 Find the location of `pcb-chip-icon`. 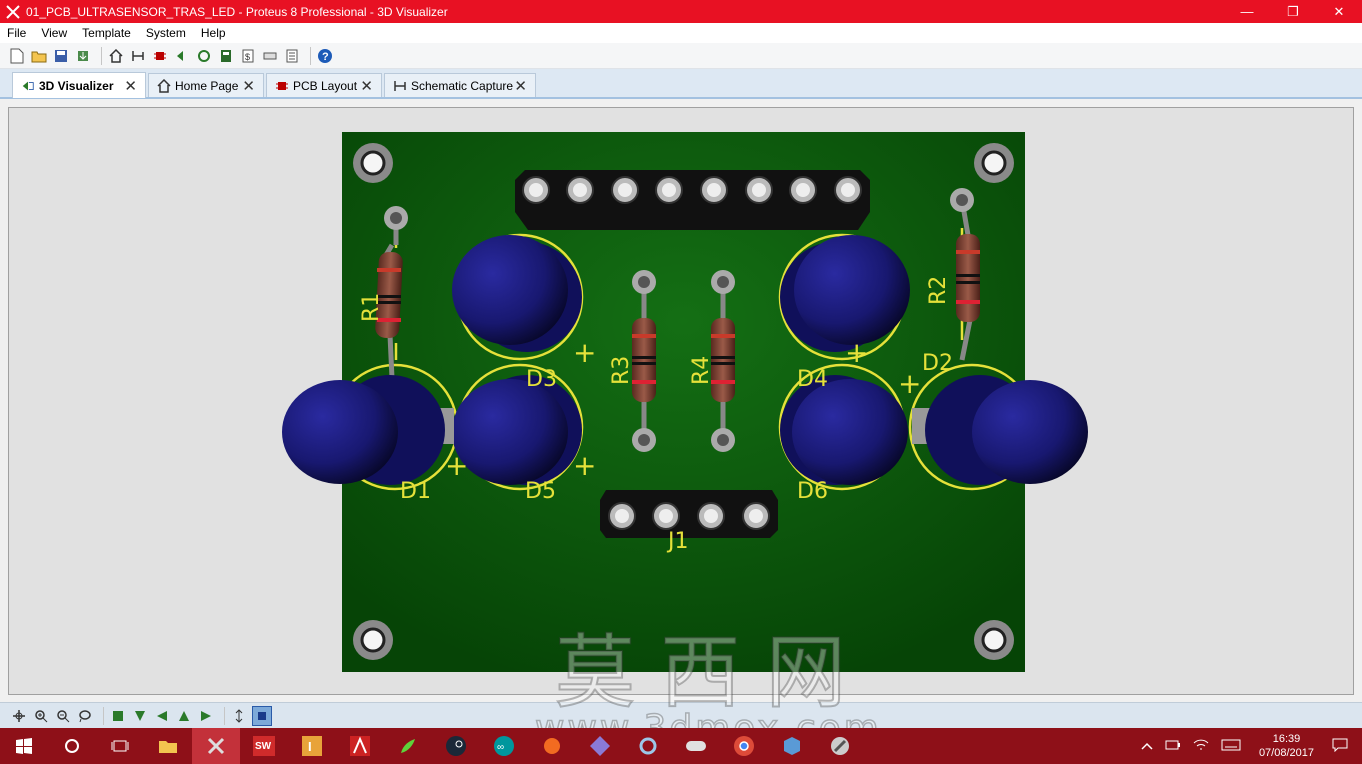

pcb-chip-icon is located at coordinates (282, 85).